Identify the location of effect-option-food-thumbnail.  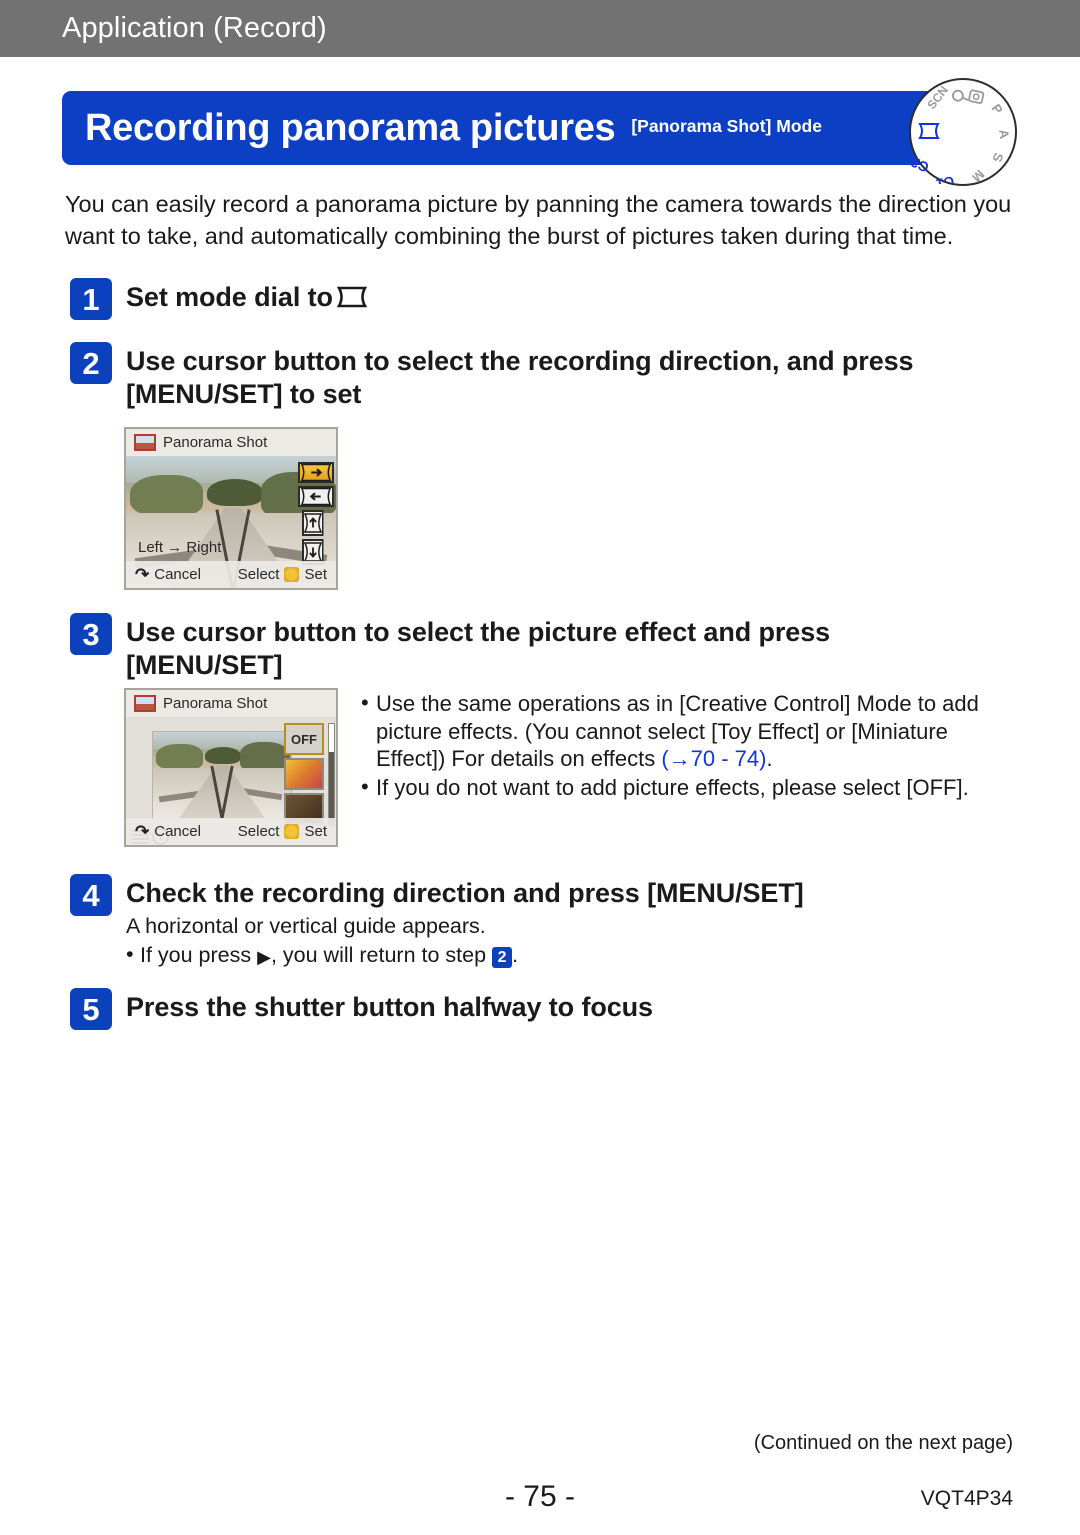
(304, 774).